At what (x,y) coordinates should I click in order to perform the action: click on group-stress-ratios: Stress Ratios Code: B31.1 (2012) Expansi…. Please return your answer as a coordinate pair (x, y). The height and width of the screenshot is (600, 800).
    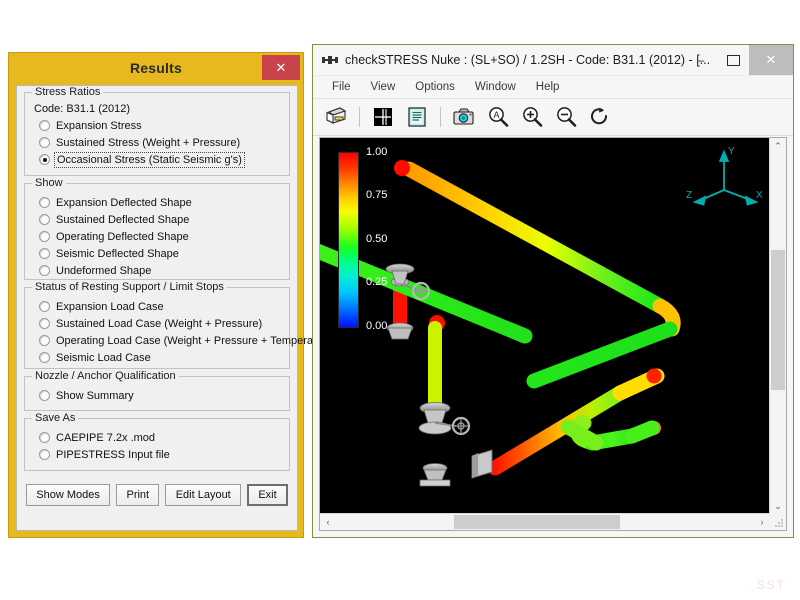
    Looking at the image, I should click on (157, 131).